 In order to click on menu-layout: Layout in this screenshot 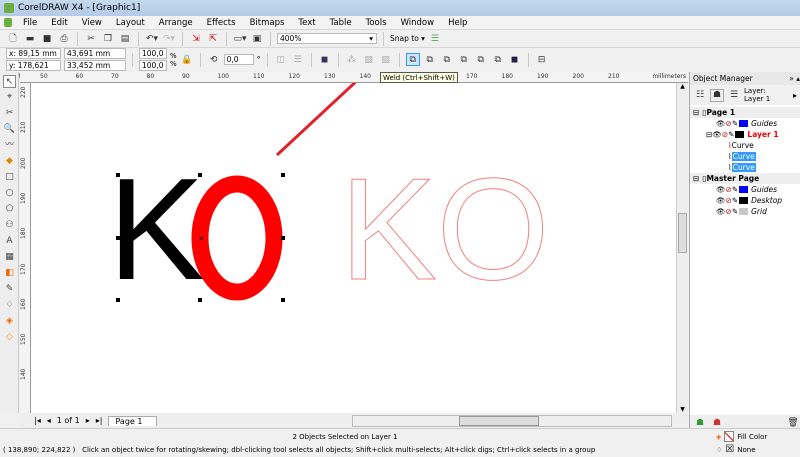, I will do `click(130, 23)`.